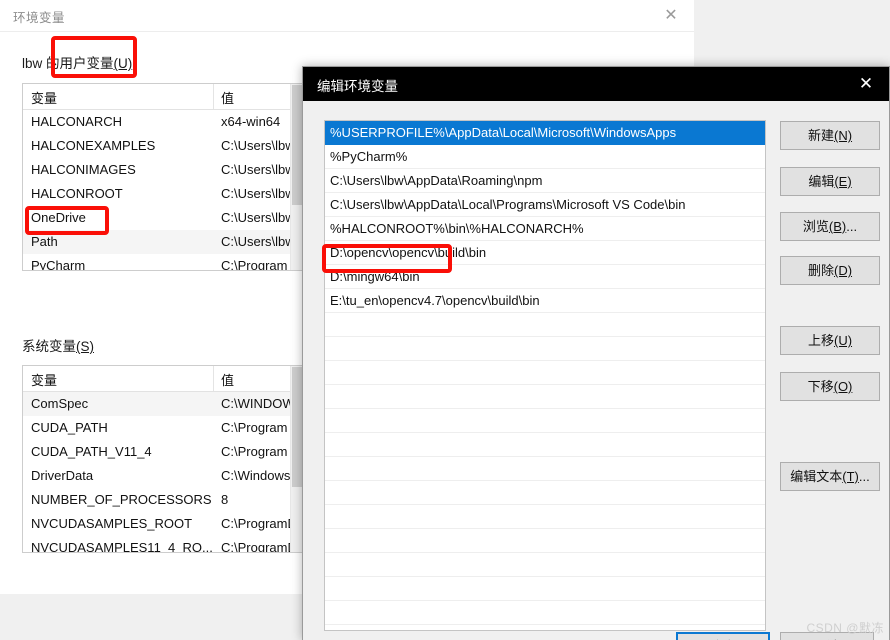  I want to click on list-item: D:\opencv\opencv\build\bin, so click(545, 253).